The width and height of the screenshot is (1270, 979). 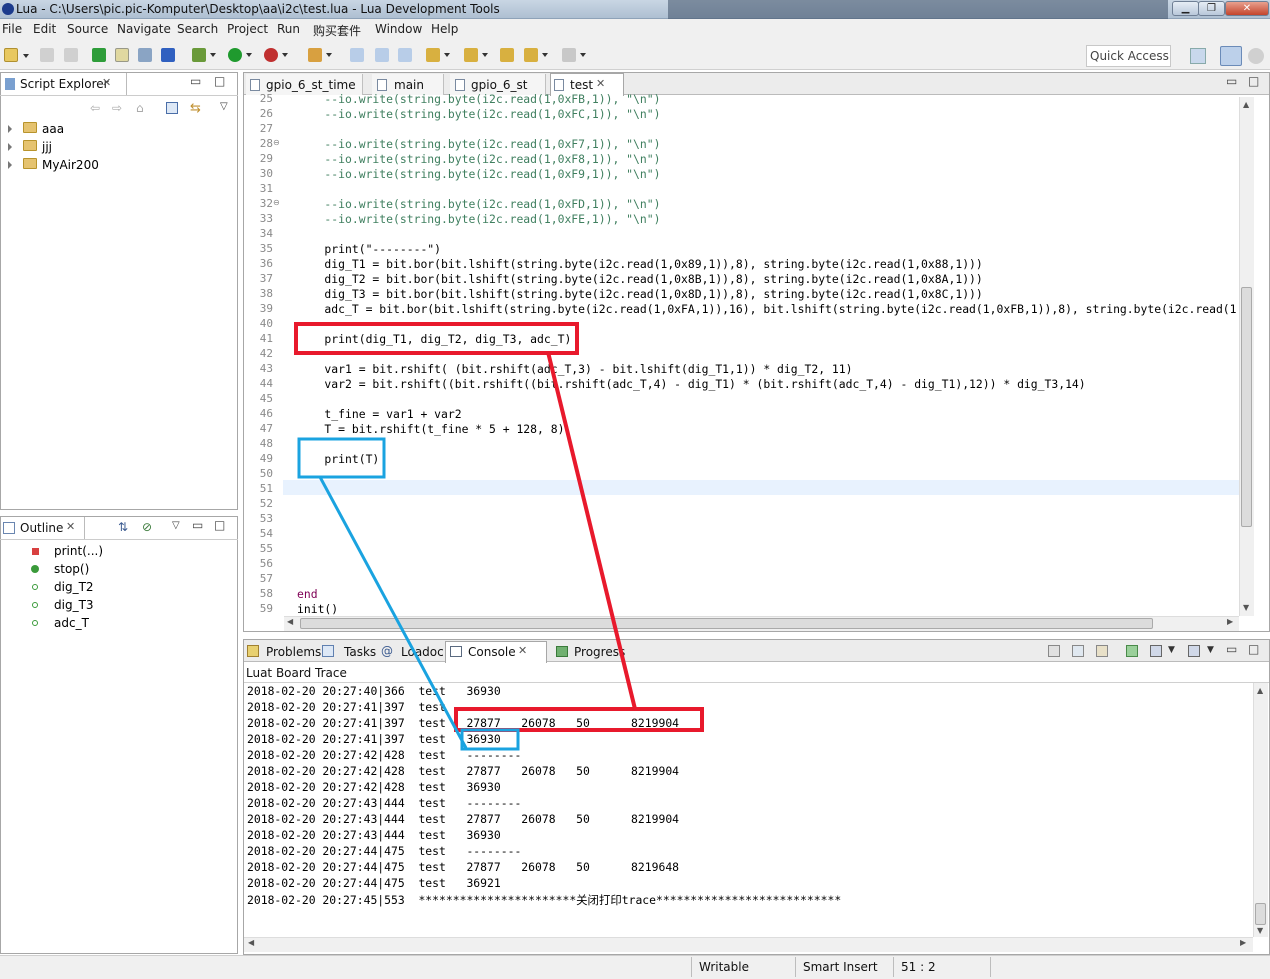 What do you see at coordinates (341, 458) in the screenshot?
I see `blue-box-print-t` at bounding box center [341, 458].